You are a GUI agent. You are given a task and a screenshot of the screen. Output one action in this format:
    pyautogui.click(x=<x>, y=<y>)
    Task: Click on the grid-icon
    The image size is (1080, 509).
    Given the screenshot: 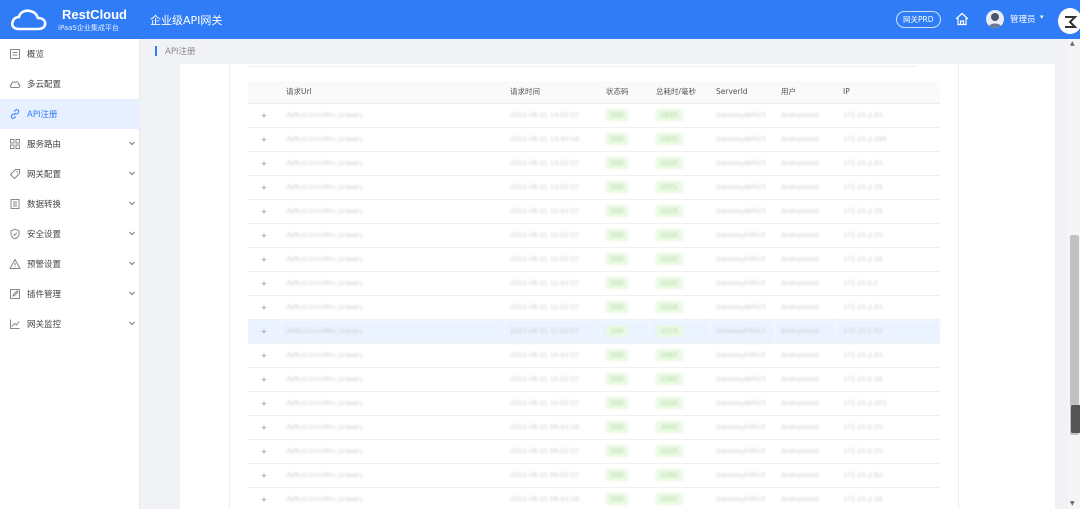 What is the action you would take?
    pyautogui.click(x=15, y=144)
    